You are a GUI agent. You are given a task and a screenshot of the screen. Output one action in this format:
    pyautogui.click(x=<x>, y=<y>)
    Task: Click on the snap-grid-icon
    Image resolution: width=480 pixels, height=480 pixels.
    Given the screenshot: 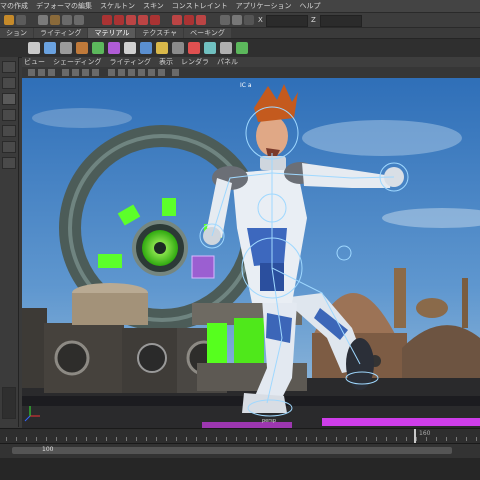 What is the action you would take?
    pyautogui.click(x=43, y=20)
    